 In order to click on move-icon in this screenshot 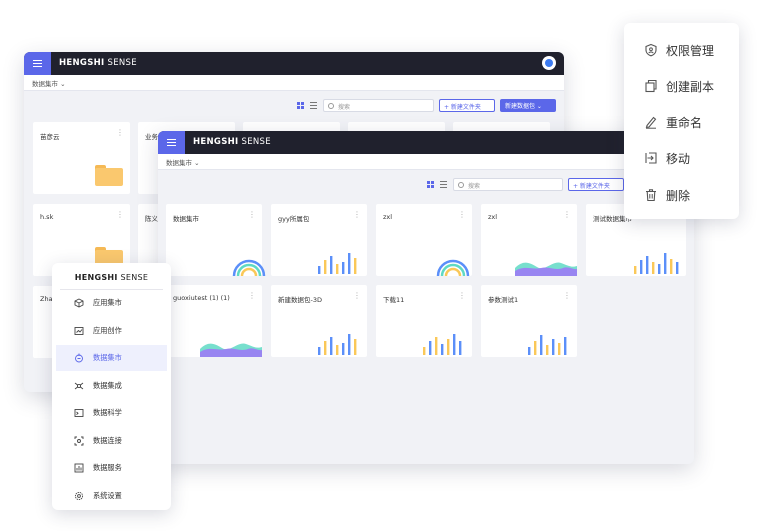, I will do `click(651, 158)`.